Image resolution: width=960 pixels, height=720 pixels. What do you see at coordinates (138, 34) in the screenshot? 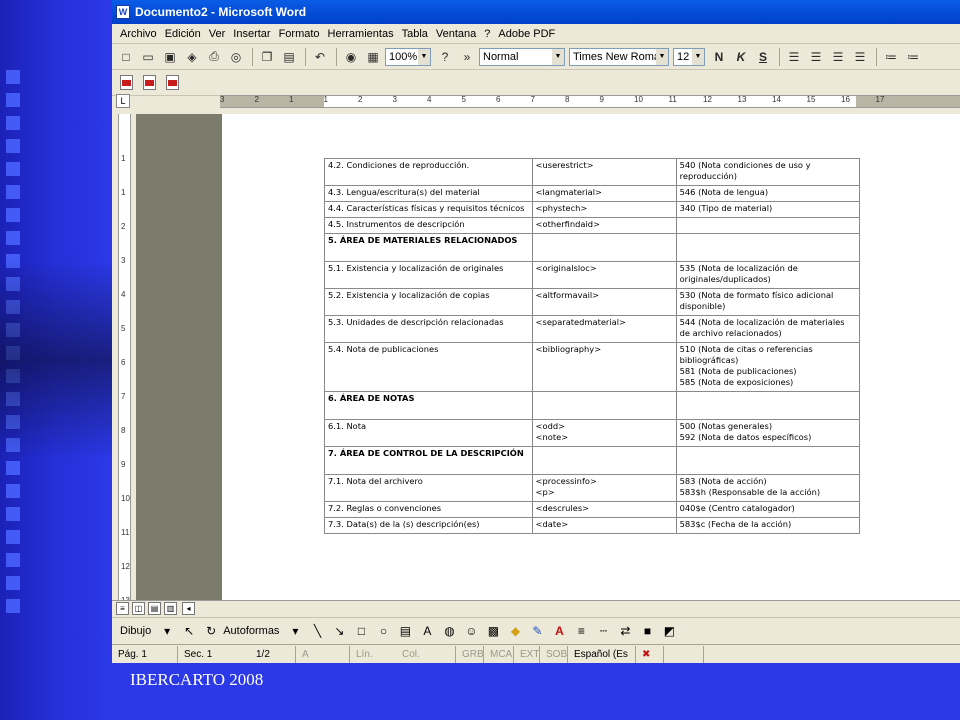
I see `menu-item: Archivo` at bounding box center [138, 34].